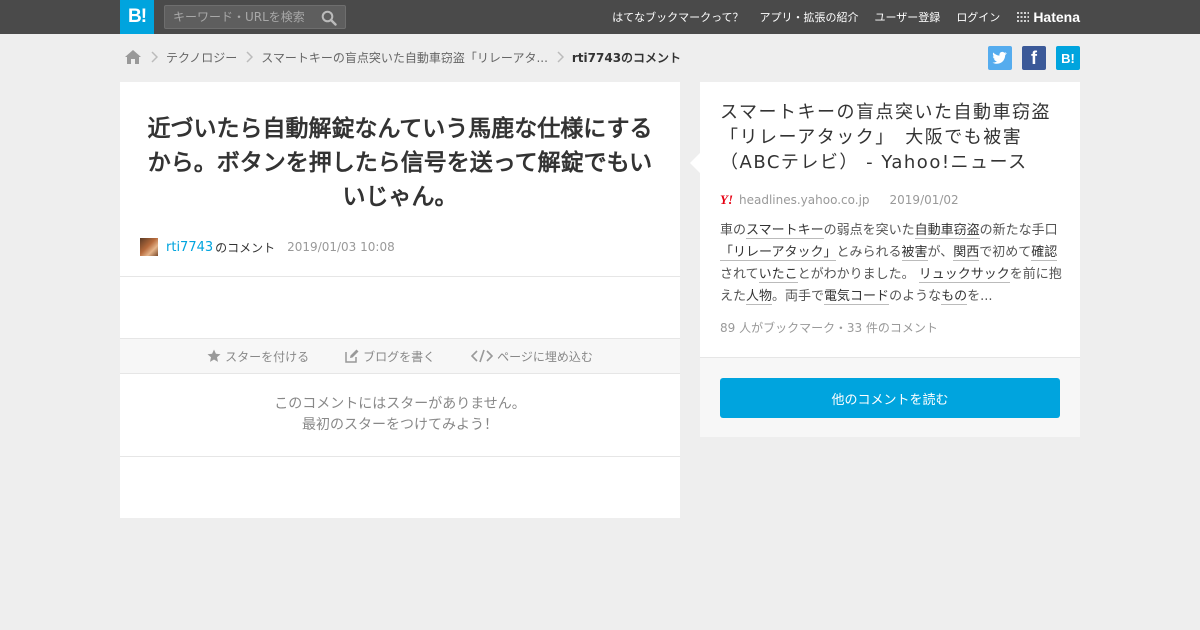  I want to click on hatena-bookmark-share-button: B!, so click(1068, 58).